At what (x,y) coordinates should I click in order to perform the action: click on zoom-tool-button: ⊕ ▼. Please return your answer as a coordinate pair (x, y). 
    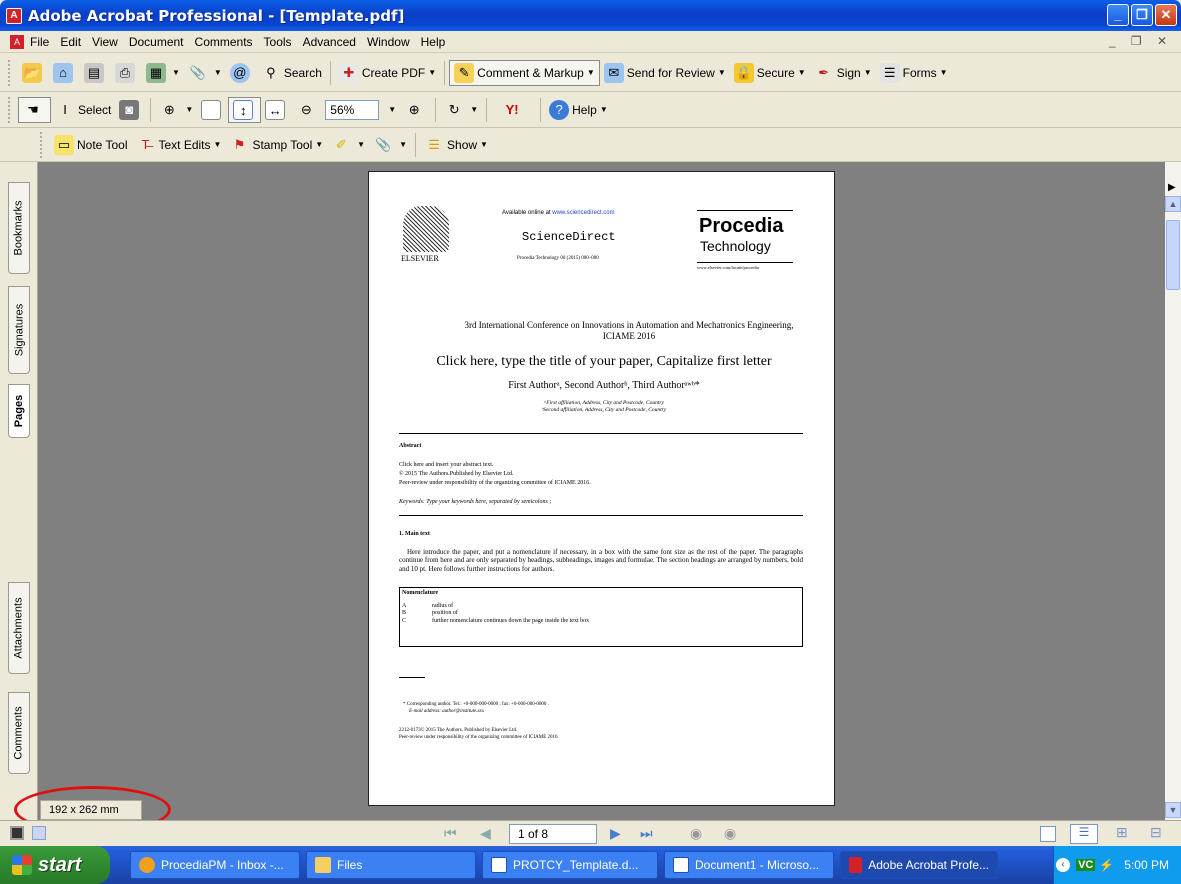
    Looking at the image, I should click on (176, 110).